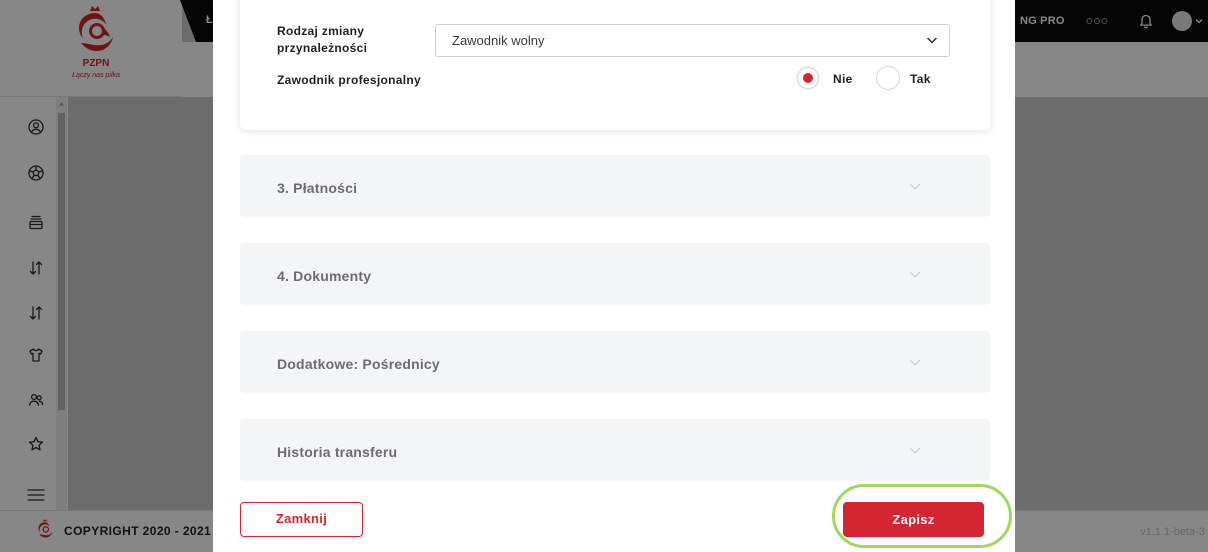  What do you see at coordinates (324, 276) in the screenshot?
I see `section-title: 4. Dokumenty` at bounding box center [324, 276].